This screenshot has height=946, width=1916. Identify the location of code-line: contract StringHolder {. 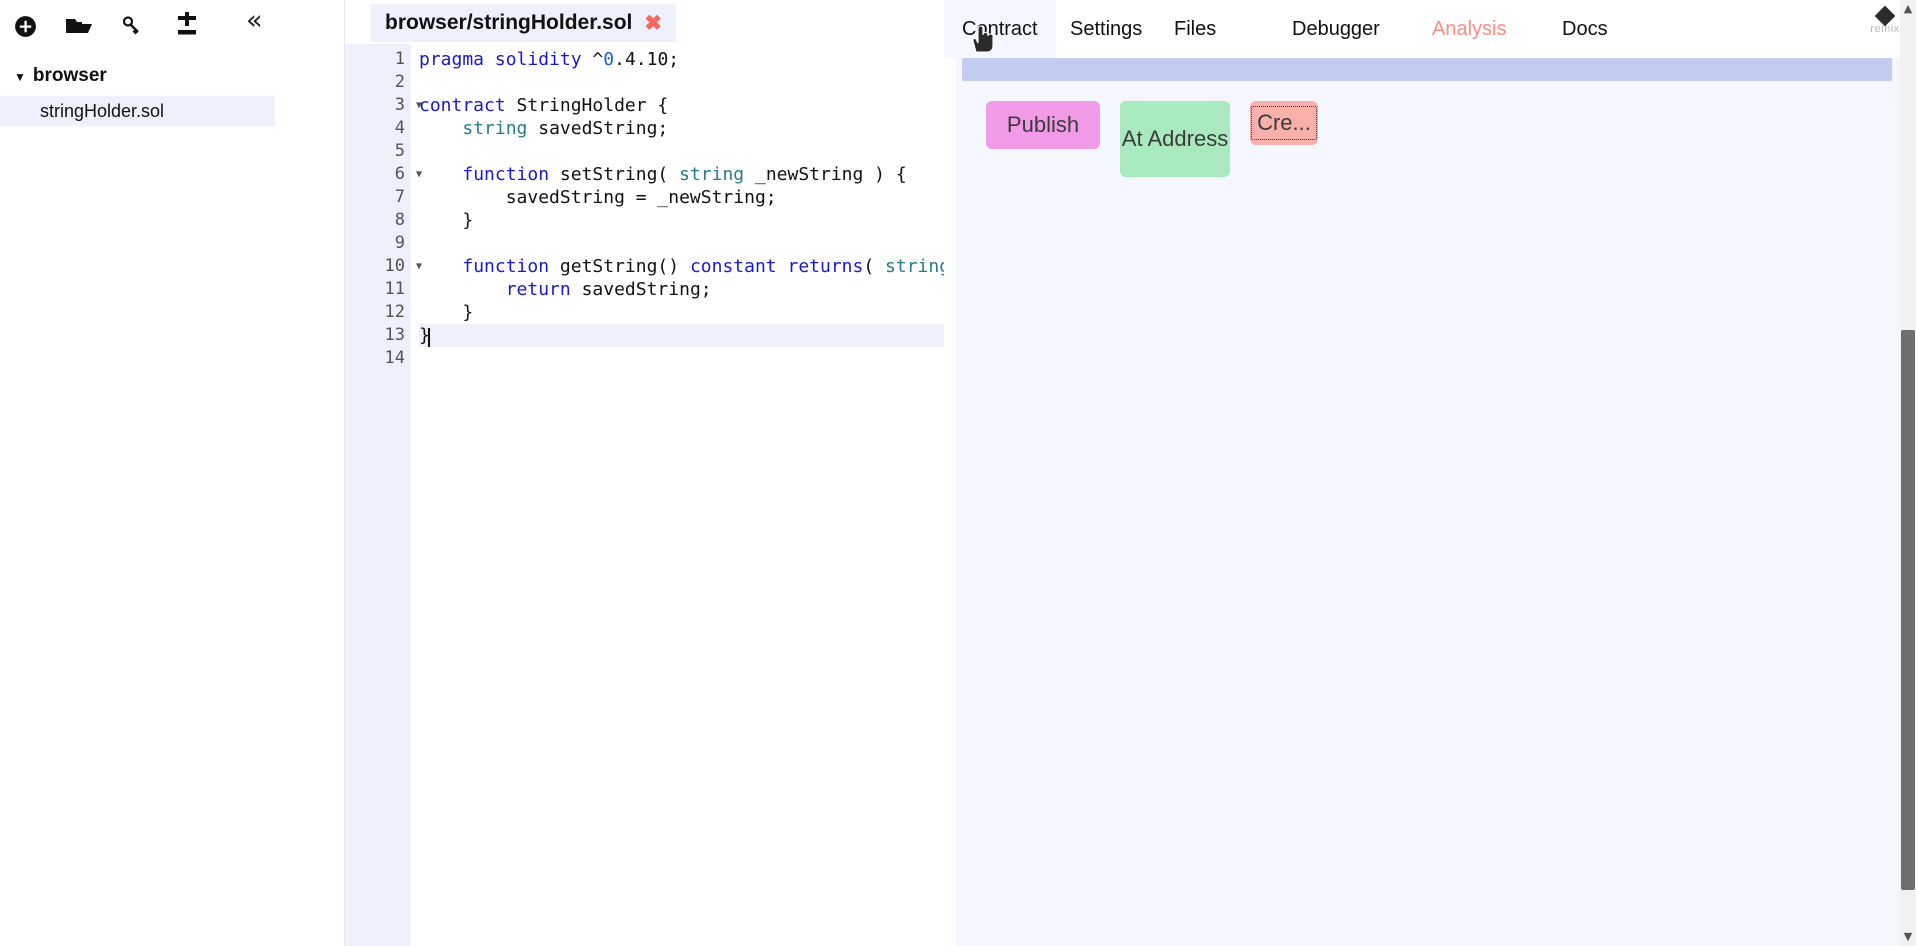
(544, 105).